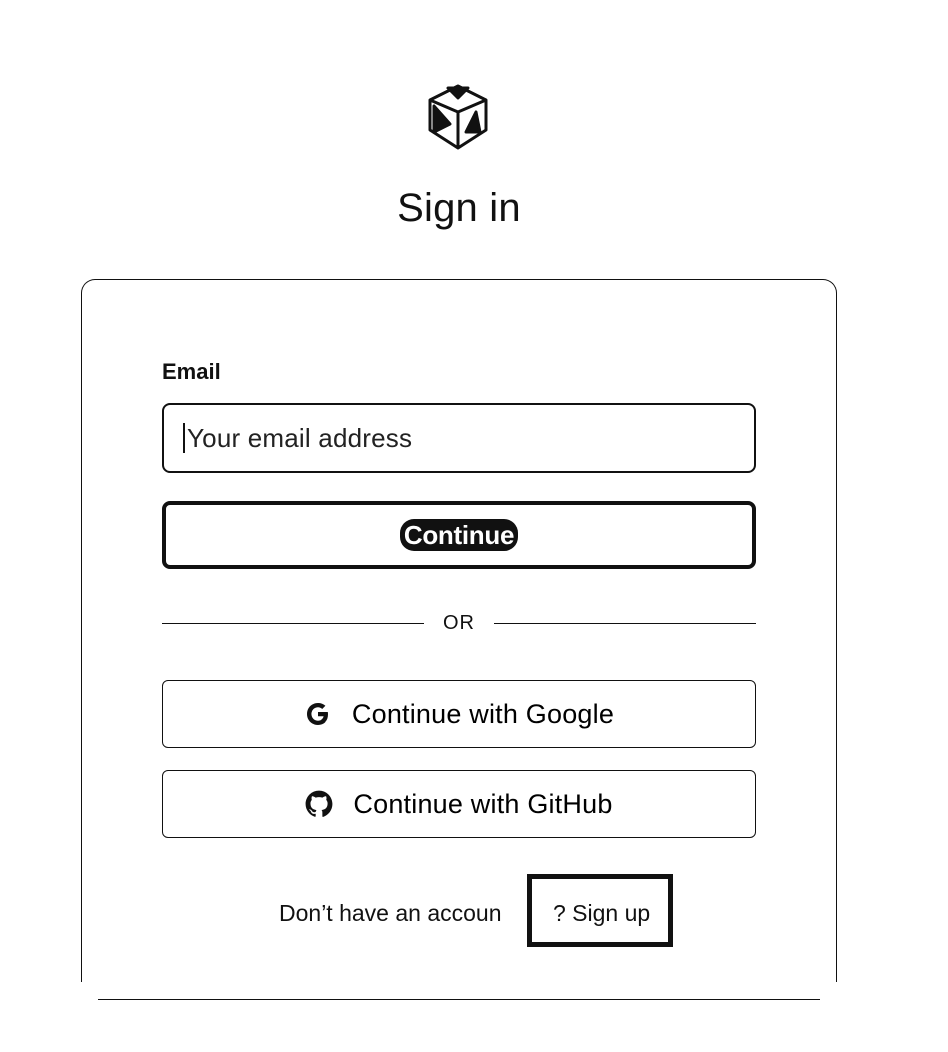 Image resolution: width=948 pixels, height=1052 pixels. Describe the element at coordinates (459, 438) in the screenshot. I see `email-field: Your email address` at that location.